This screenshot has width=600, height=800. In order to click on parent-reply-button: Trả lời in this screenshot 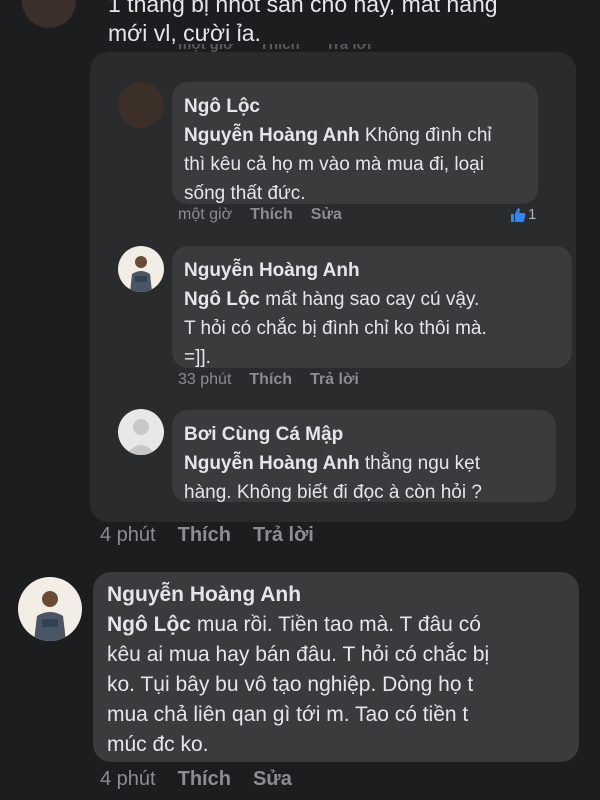, I will do `click(283, 535)`.